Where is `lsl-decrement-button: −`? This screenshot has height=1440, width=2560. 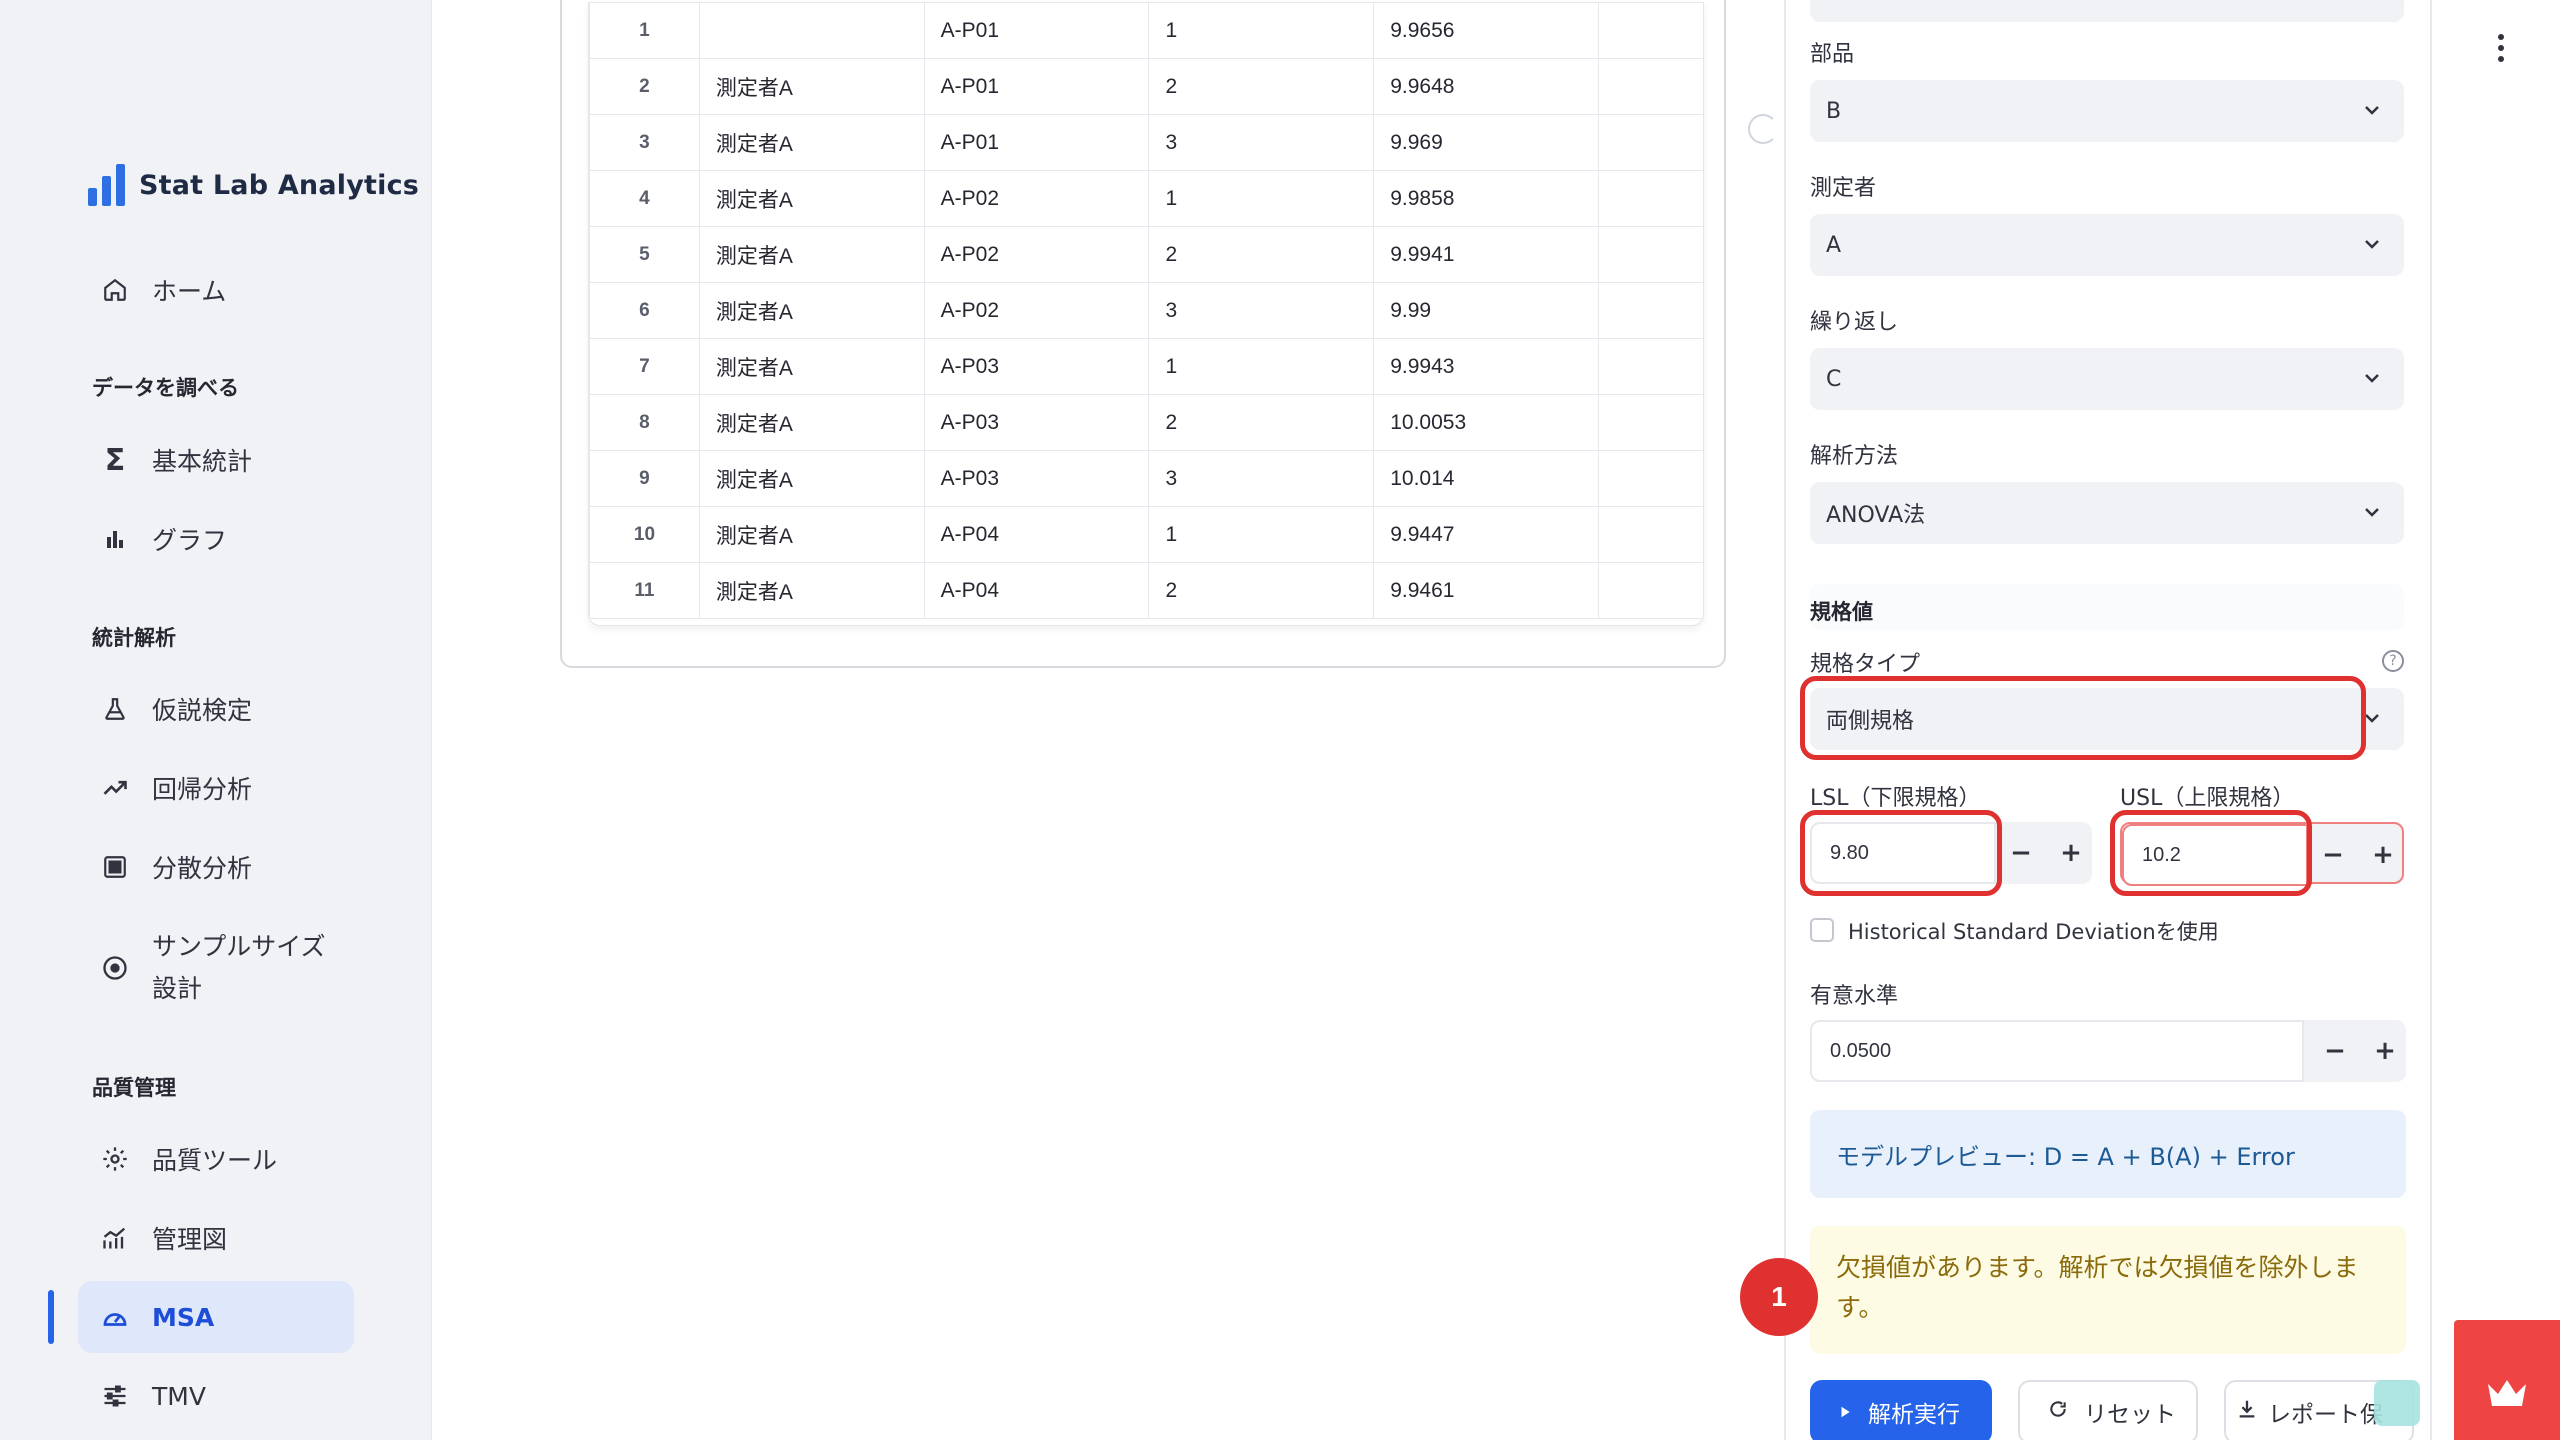 lsl-decrement-button: − is located at coordinates (2021, 853).